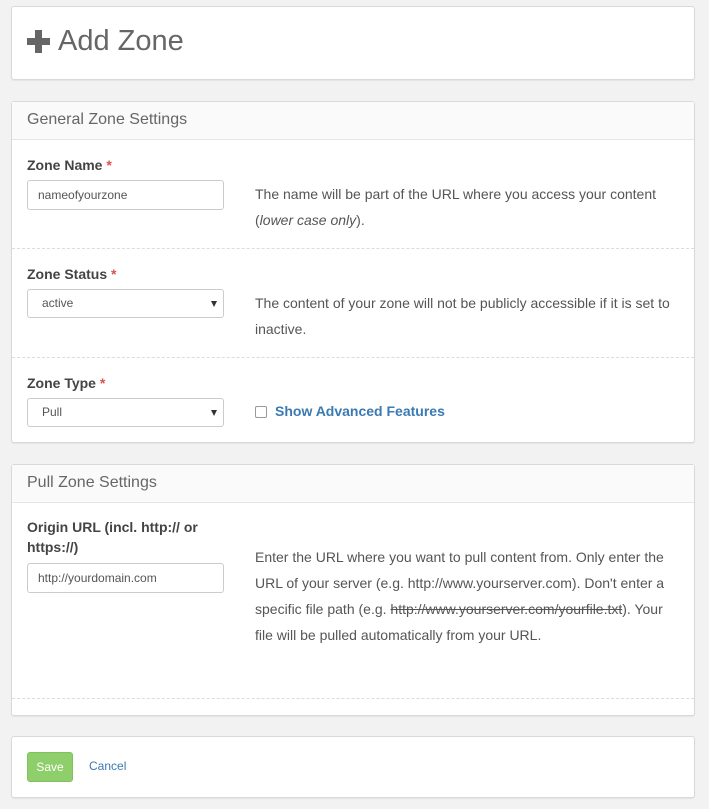  I want to click on zone-status-select: active, so click(125, 303).